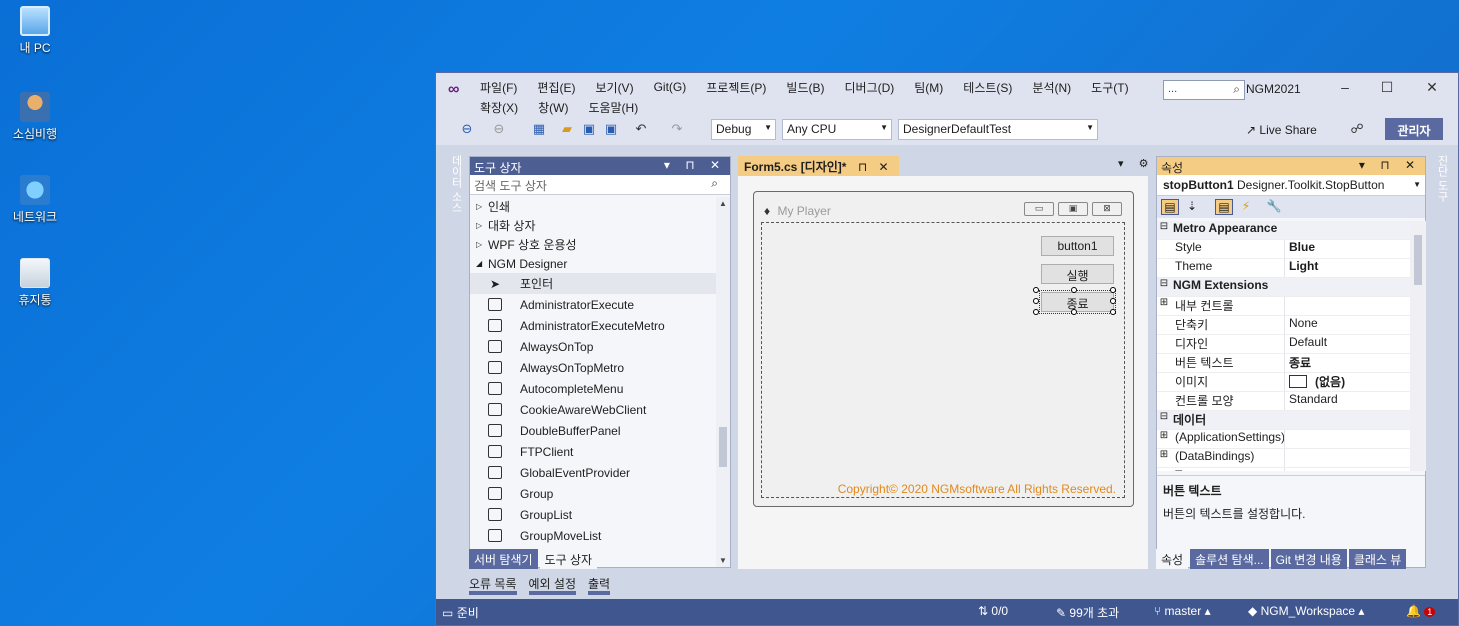 The height and width of the screenshot is (626, 1459). Describe the element at coordinates (35, 117) in the screenshot. I see `desktop-icon-user: 소심비행` at that location.